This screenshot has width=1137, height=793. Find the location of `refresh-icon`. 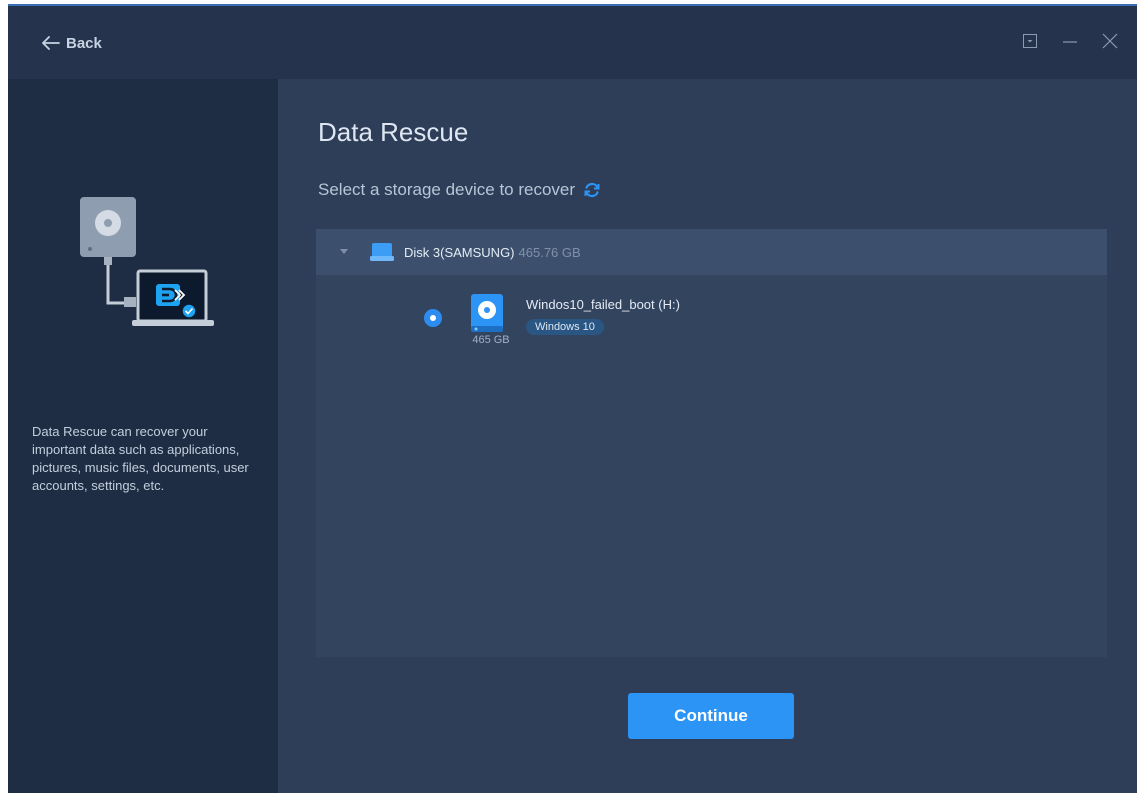

refresh-icon is located at coordinates (592, 190).